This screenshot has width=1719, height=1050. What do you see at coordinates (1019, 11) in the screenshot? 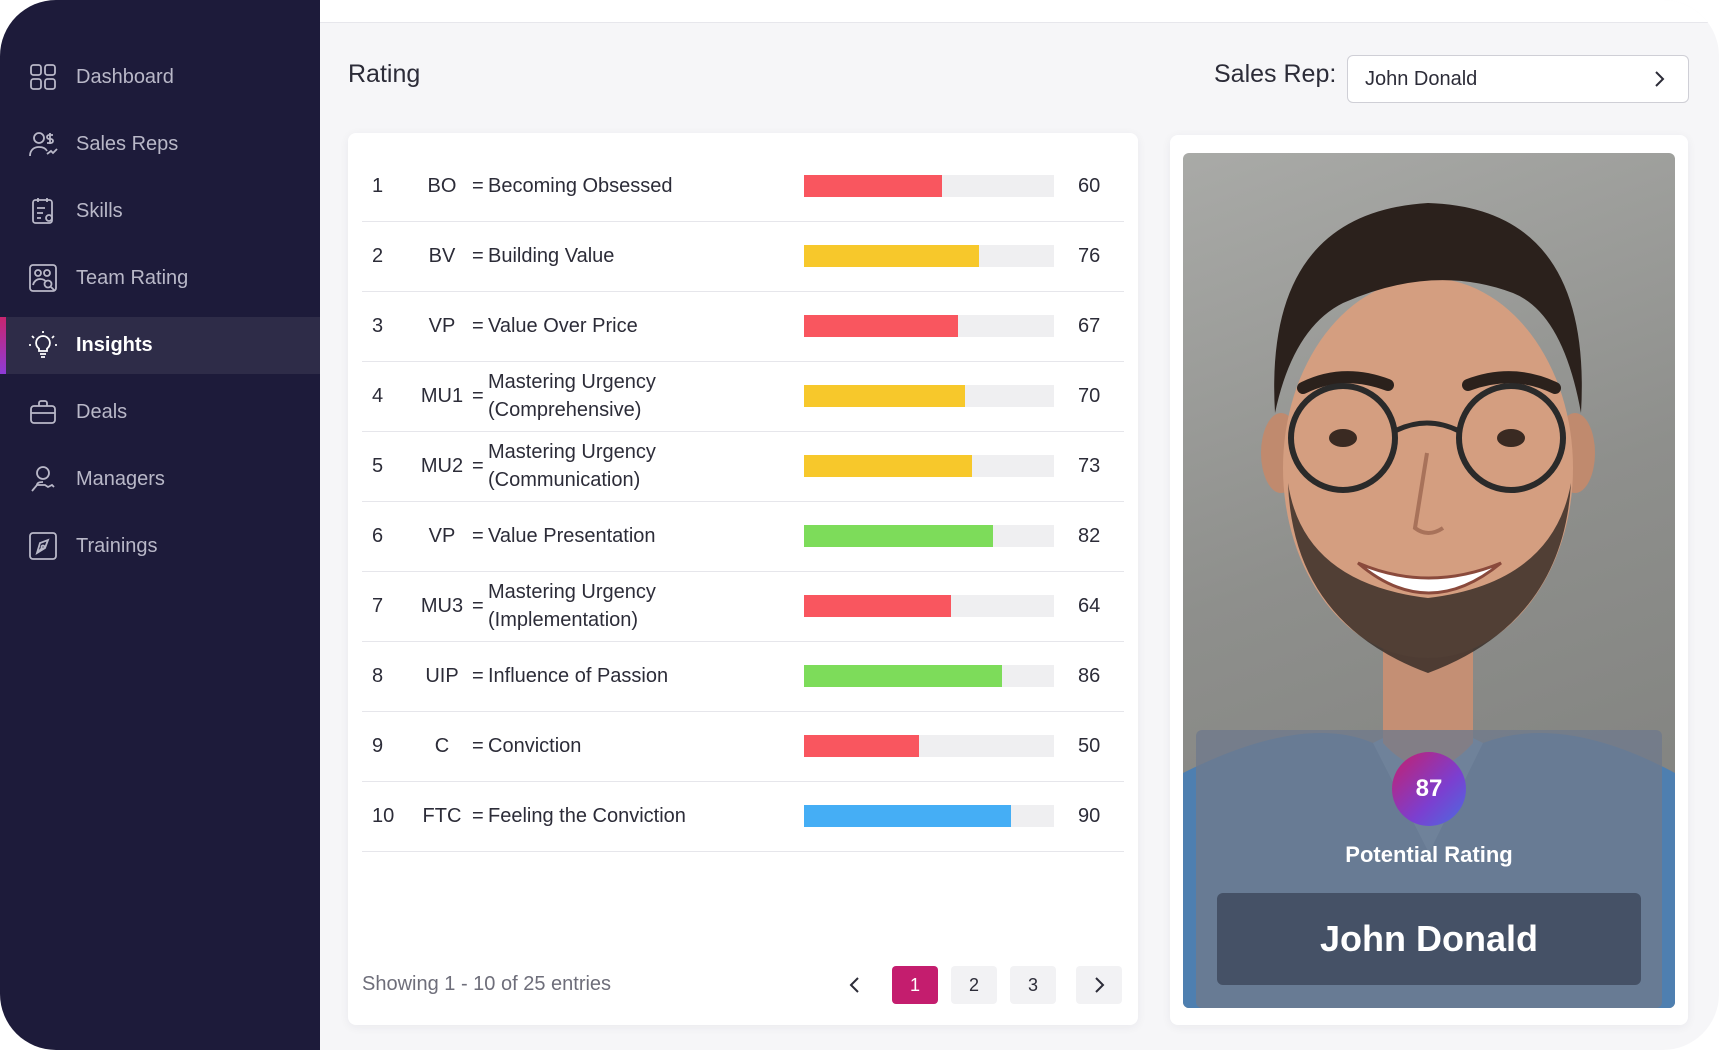
I see `top-bar` at bounding box center [1019, 11].